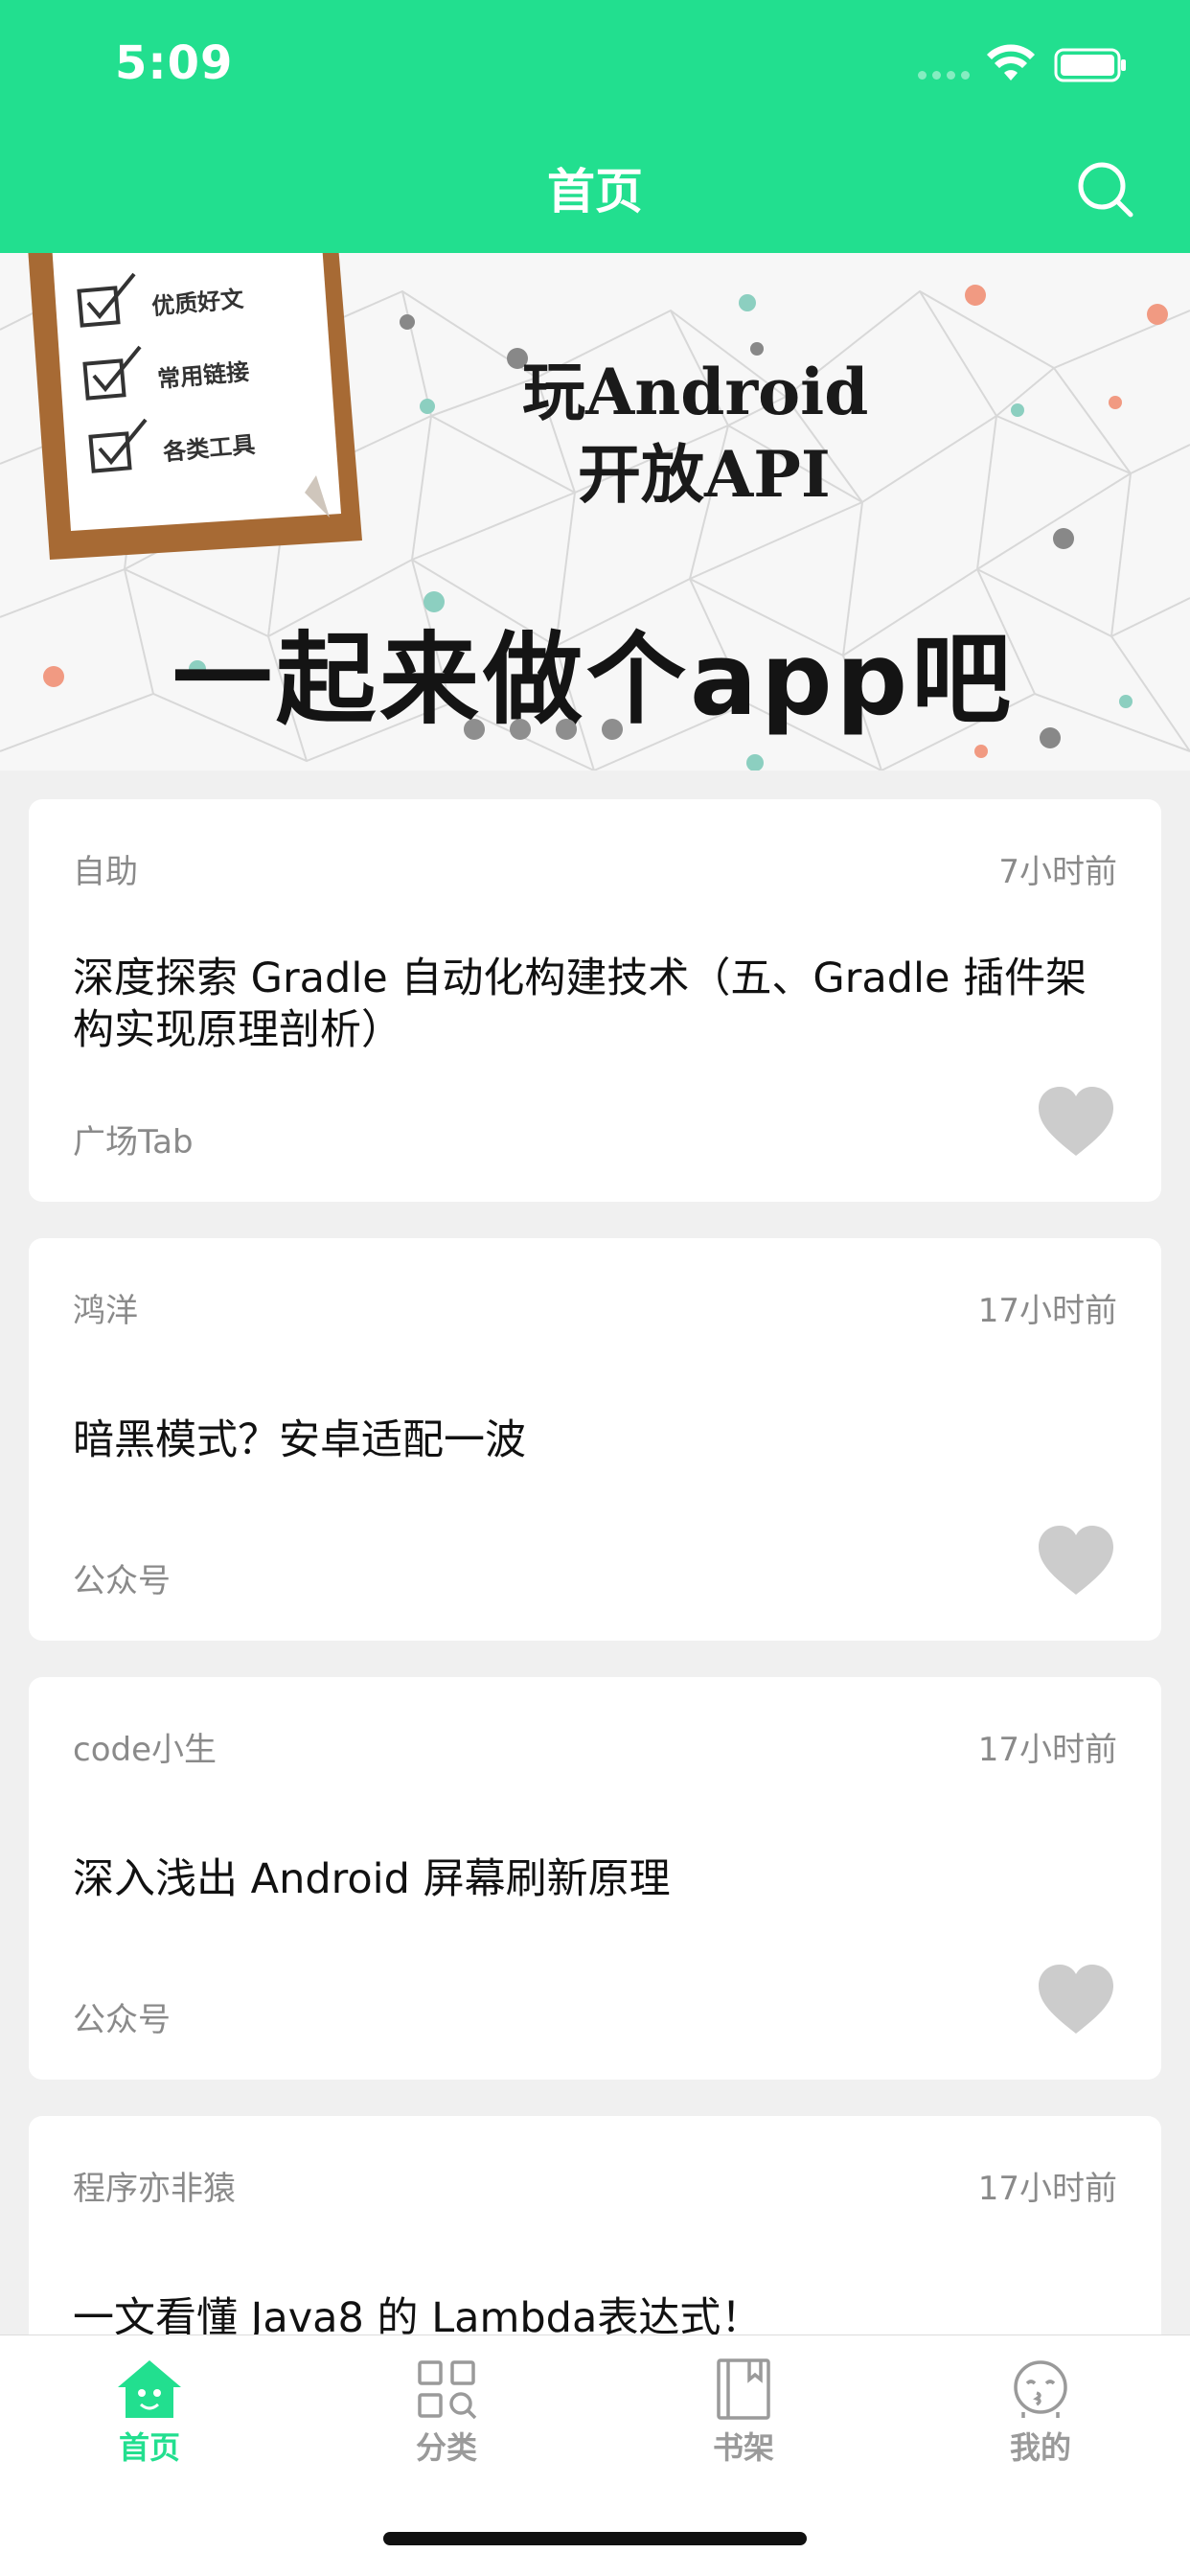  I want to click on carousel-page-indicator, so click(543, 729).